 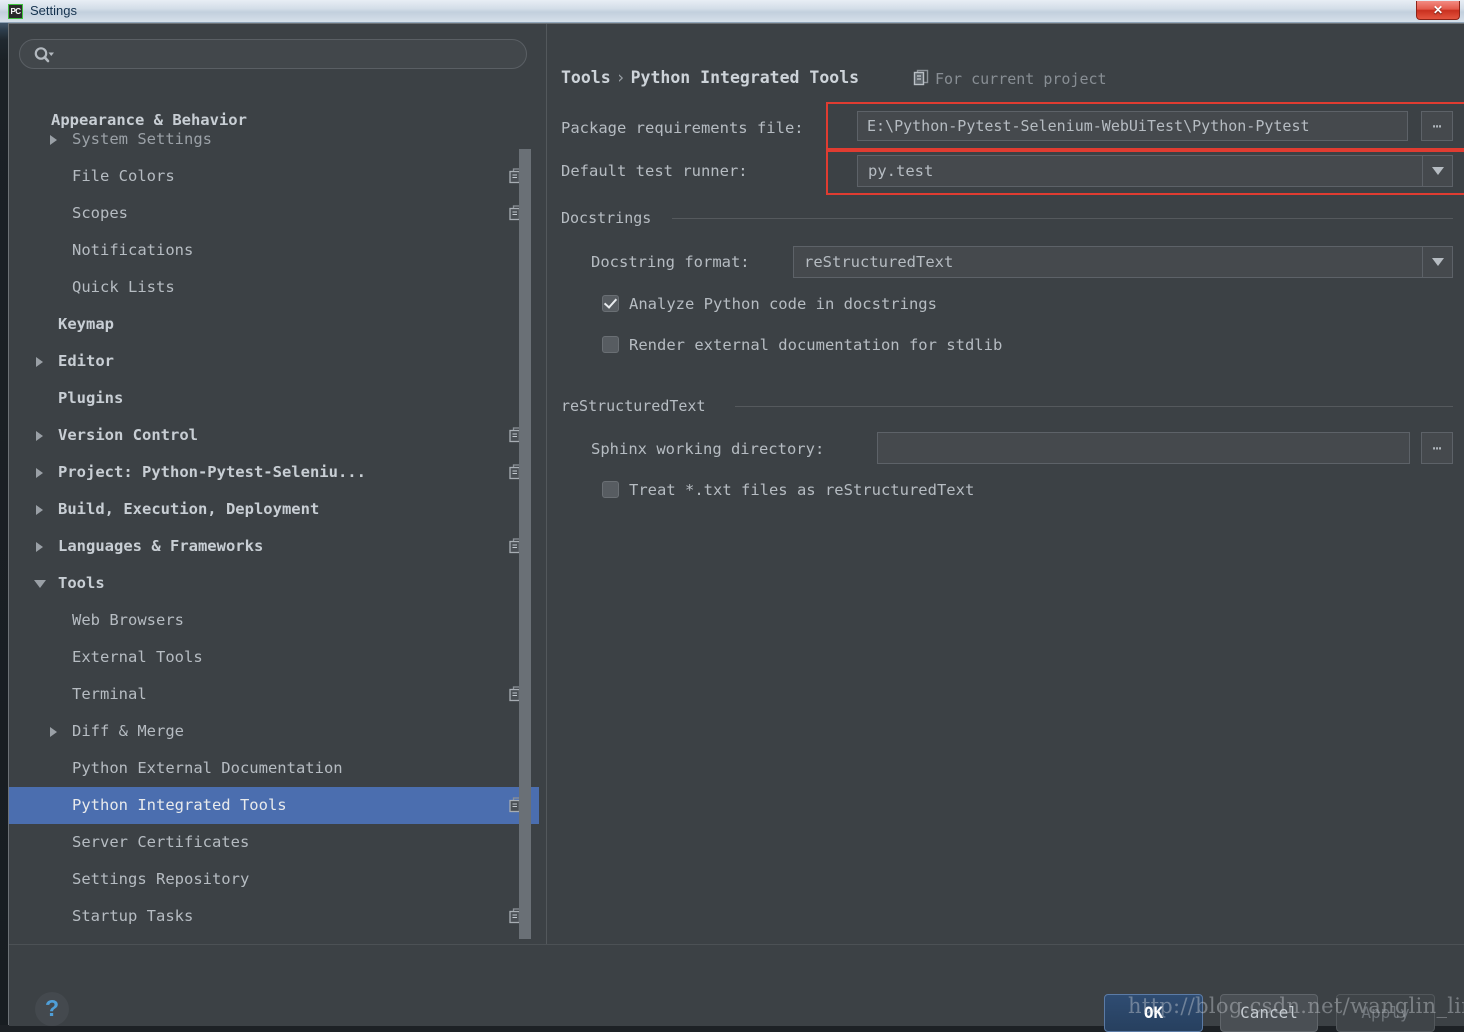 What do you see at coordinates (1269, 1013) in the screenshot?
I see `cancel-button: Cancel` at bounding box center [1269, 1013].